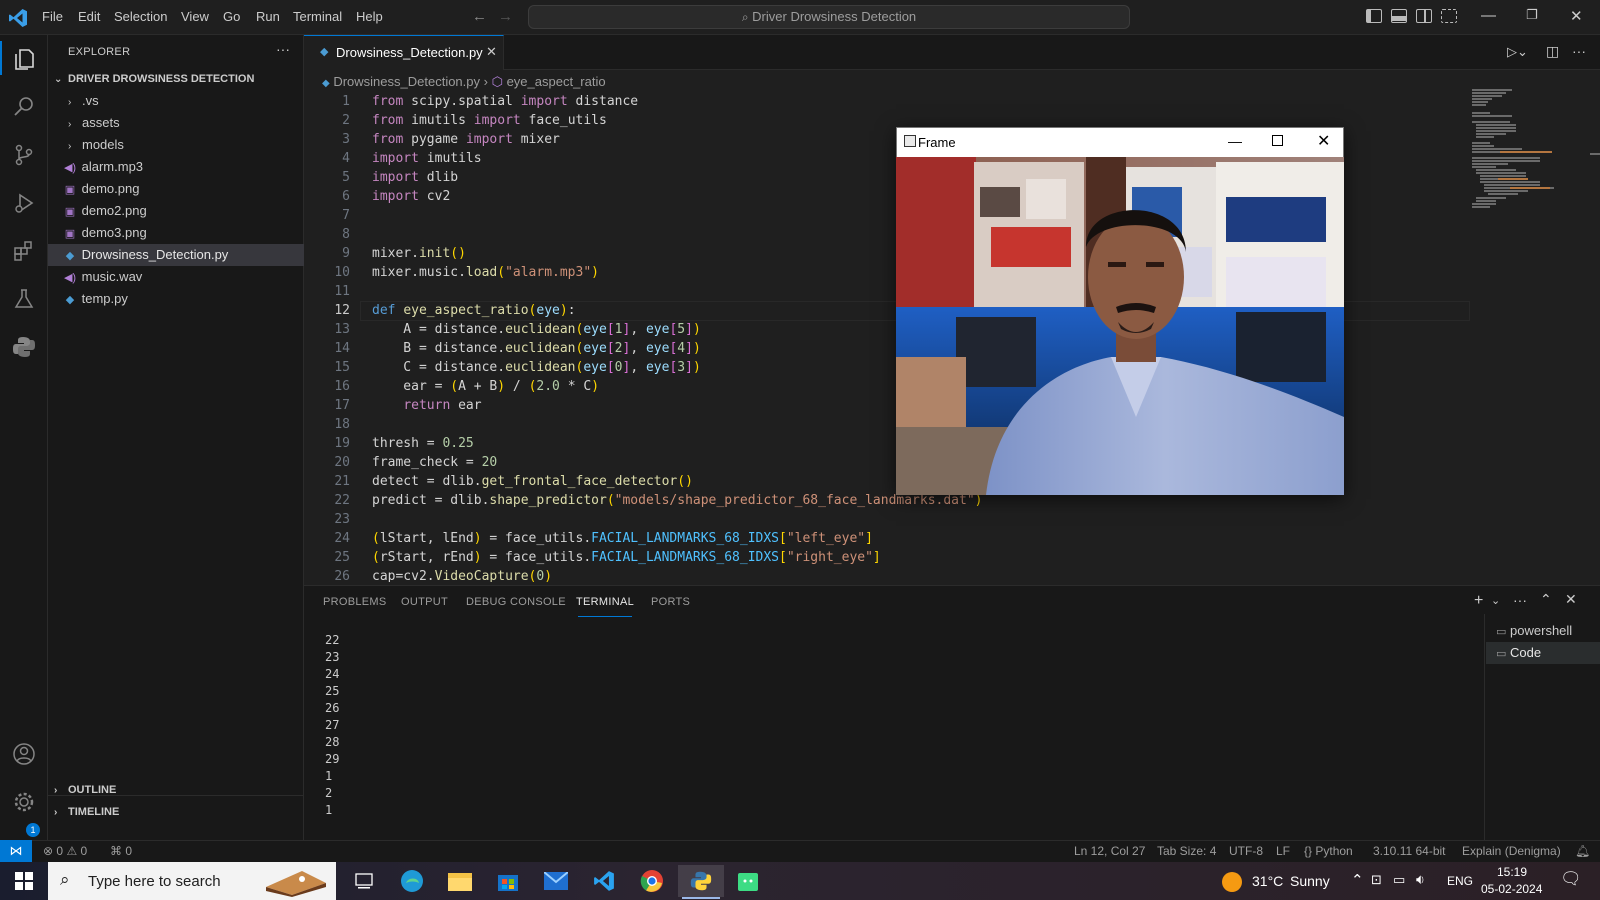 Image resolution: width=1600 pixels, height=900 pixels. What do you see at coordinates (1277, 140) in the screenshot?
I see `frame-maximize-icon` at bounding box center [1277, 140].